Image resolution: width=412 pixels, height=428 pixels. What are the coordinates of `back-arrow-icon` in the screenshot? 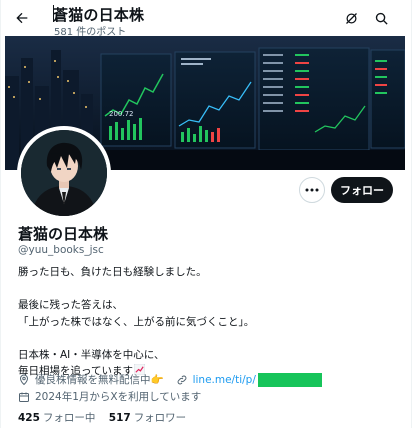 It's located at (22, 18).